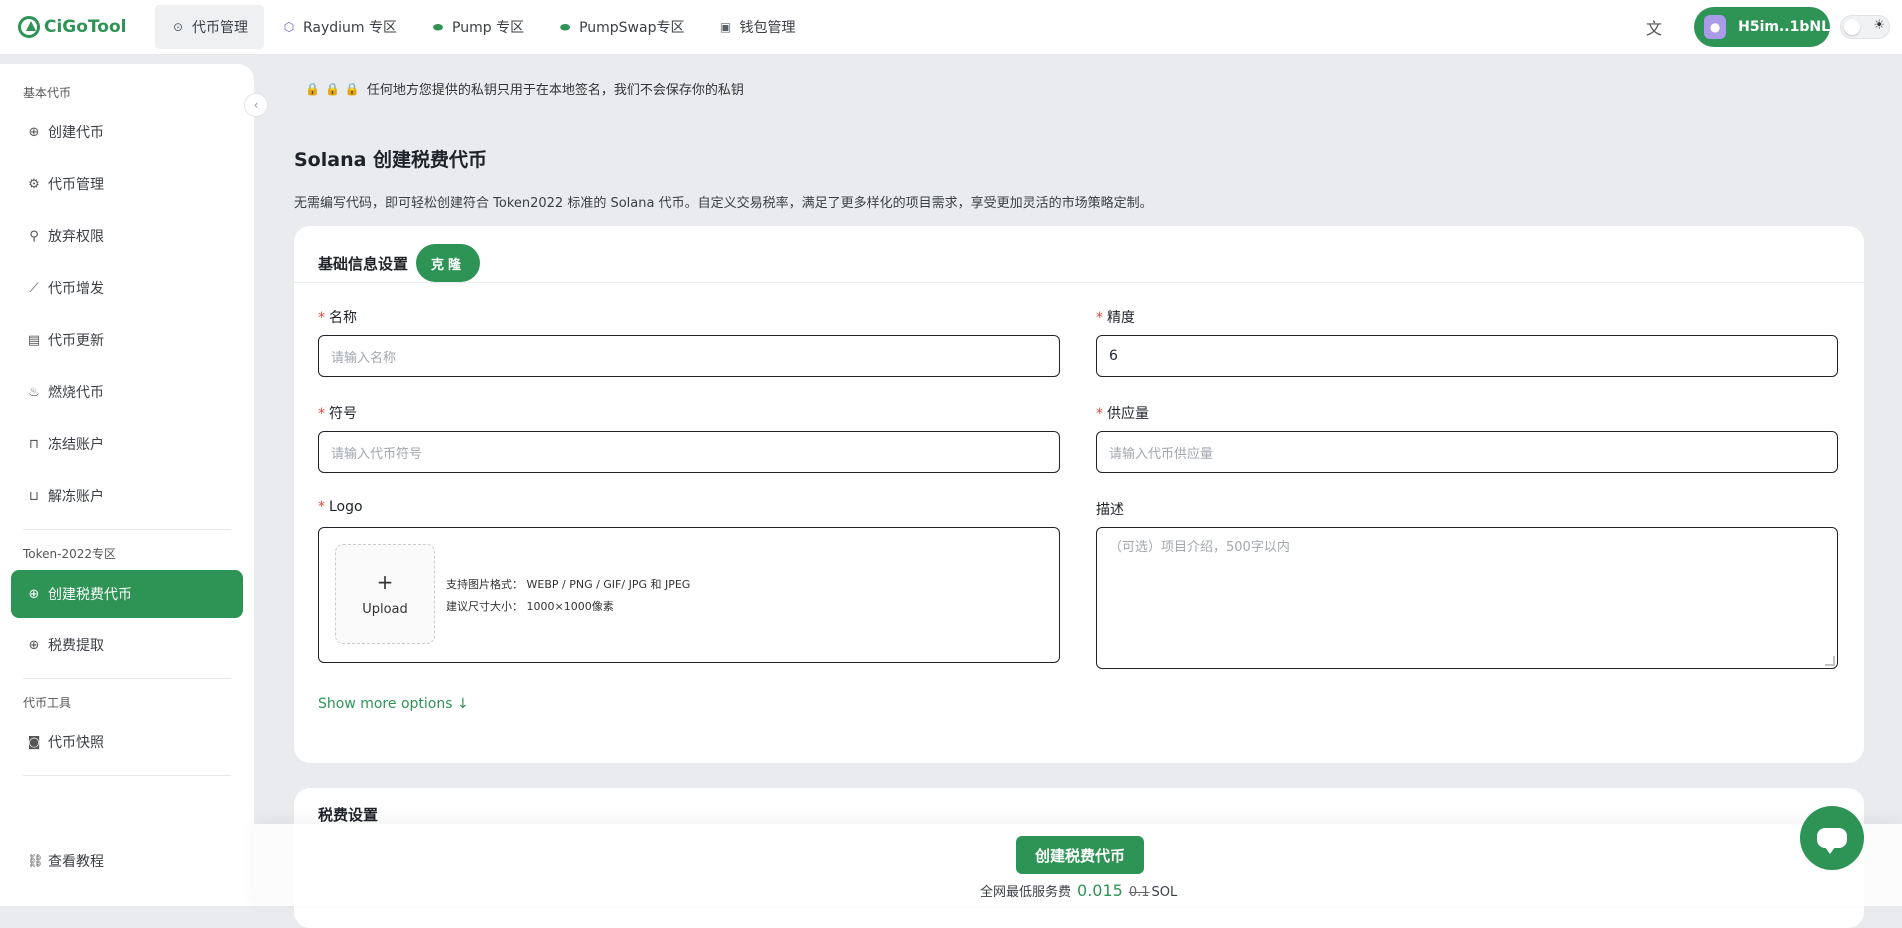  I want to click on nav-item-raydium: ⬡ Raydium 专区, so click(339, 27).